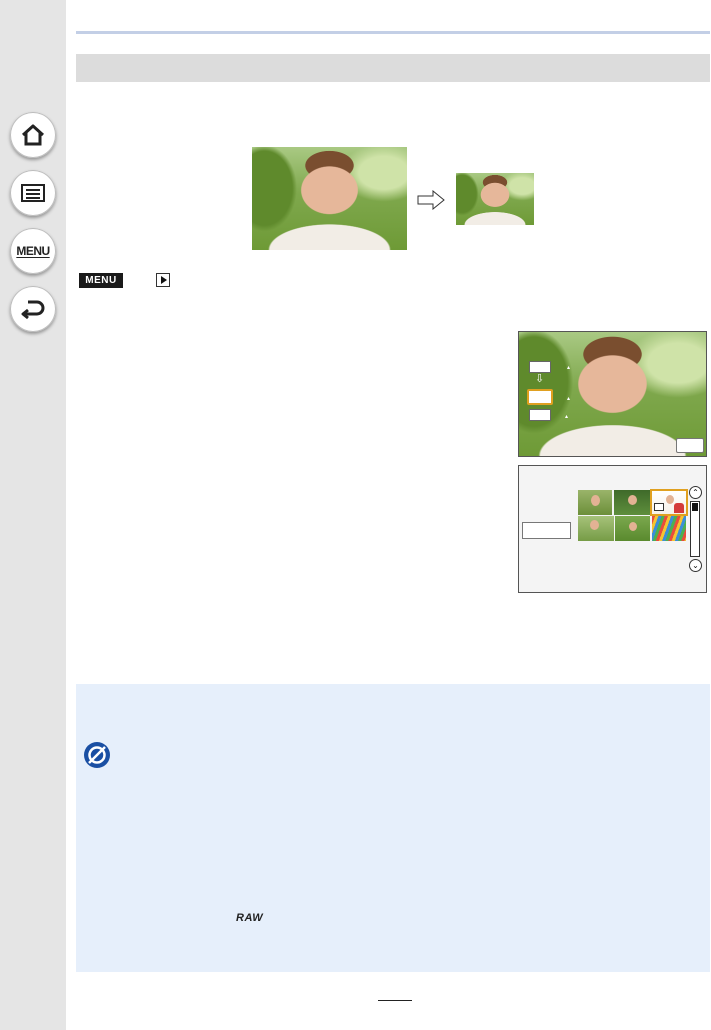 The height and width of the screenshot is (1030, 711). Describe the element at coordinates (659, 507) in the screenshot. I see `video-icon` at that location.